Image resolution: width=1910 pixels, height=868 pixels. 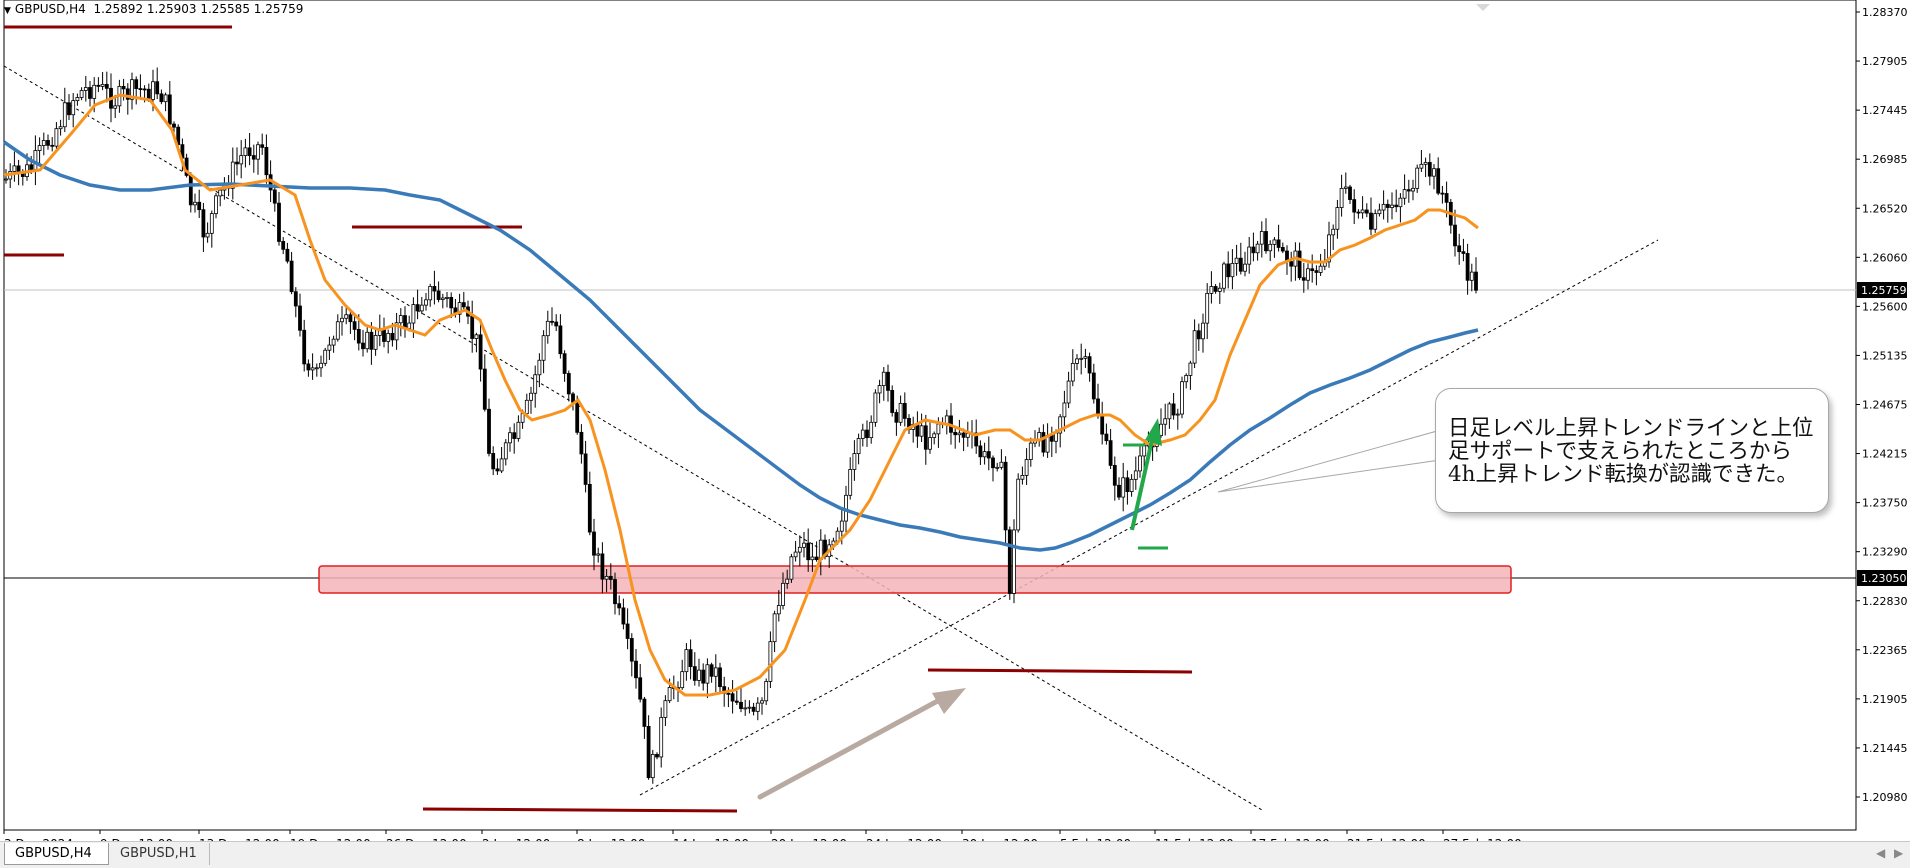 What do you see at coordinates (1885, 699) in the screenshot?
I see `price-tick-label: 1.21905` at bounding box center [1885, 699].